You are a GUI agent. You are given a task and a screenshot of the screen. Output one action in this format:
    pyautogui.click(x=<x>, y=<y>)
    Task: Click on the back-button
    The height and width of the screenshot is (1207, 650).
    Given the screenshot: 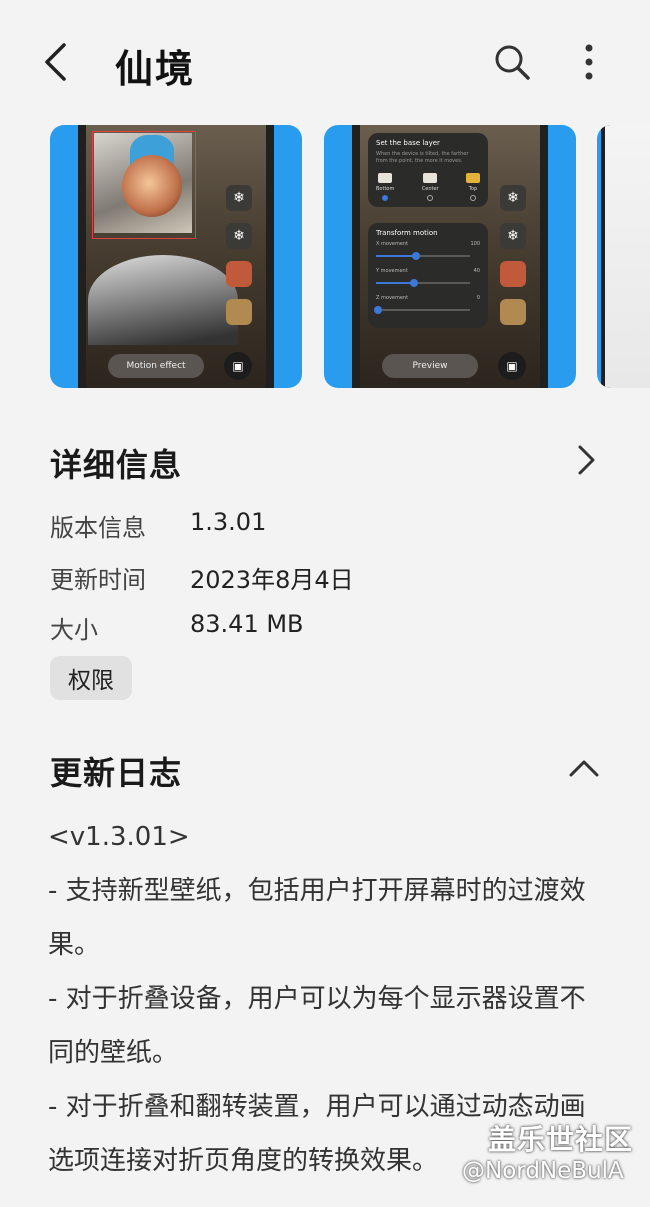 What is the action you would take?
    pyautogui.click(x=55, y=62)
    